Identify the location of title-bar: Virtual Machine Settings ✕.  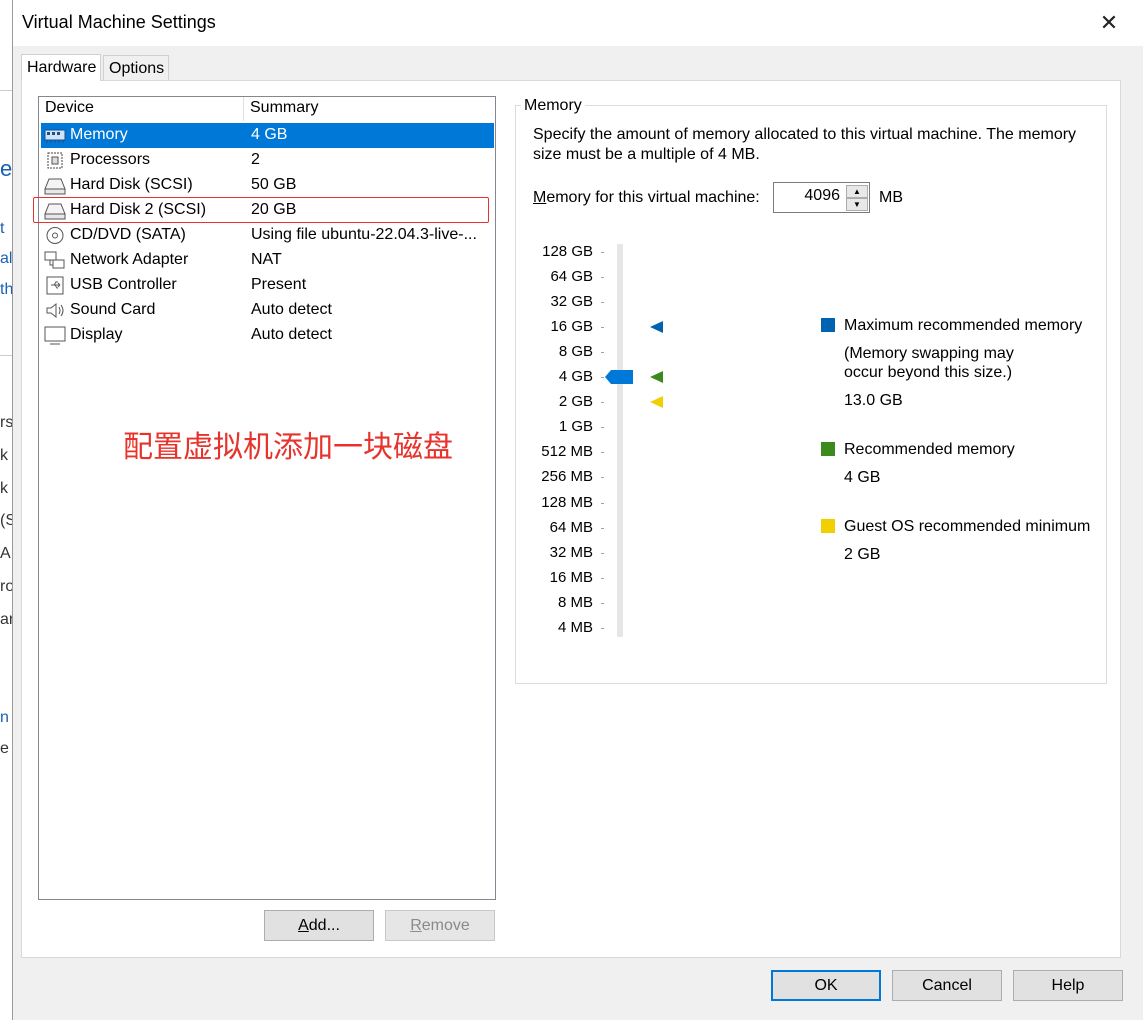
(578, 23).